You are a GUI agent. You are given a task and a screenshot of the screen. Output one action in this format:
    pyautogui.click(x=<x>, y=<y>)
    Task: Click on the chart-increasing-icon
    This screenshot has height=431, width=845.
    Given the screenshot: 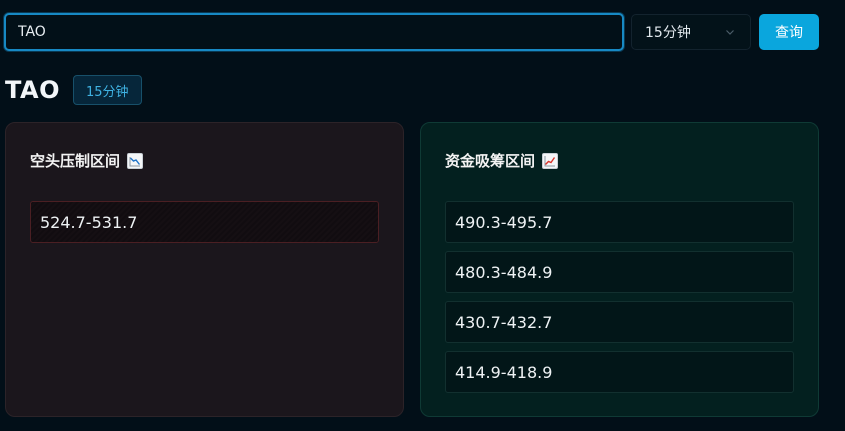 What is the action you would take?
    pyautogui.click(x=550, y=160)
    